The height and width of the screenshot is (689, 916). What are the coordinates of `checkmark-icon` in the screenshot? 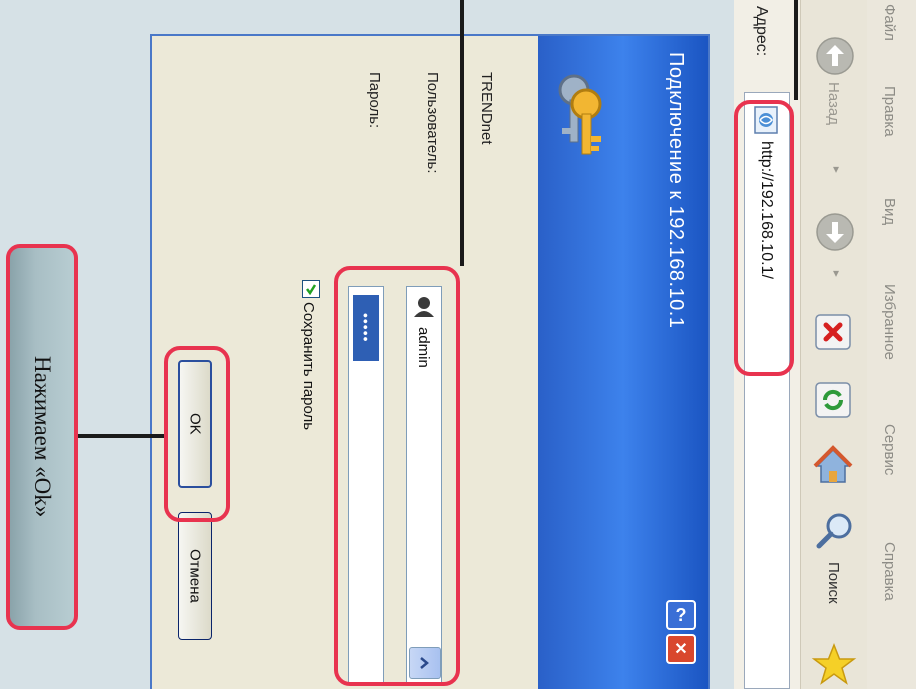 It's located at (311, 289).